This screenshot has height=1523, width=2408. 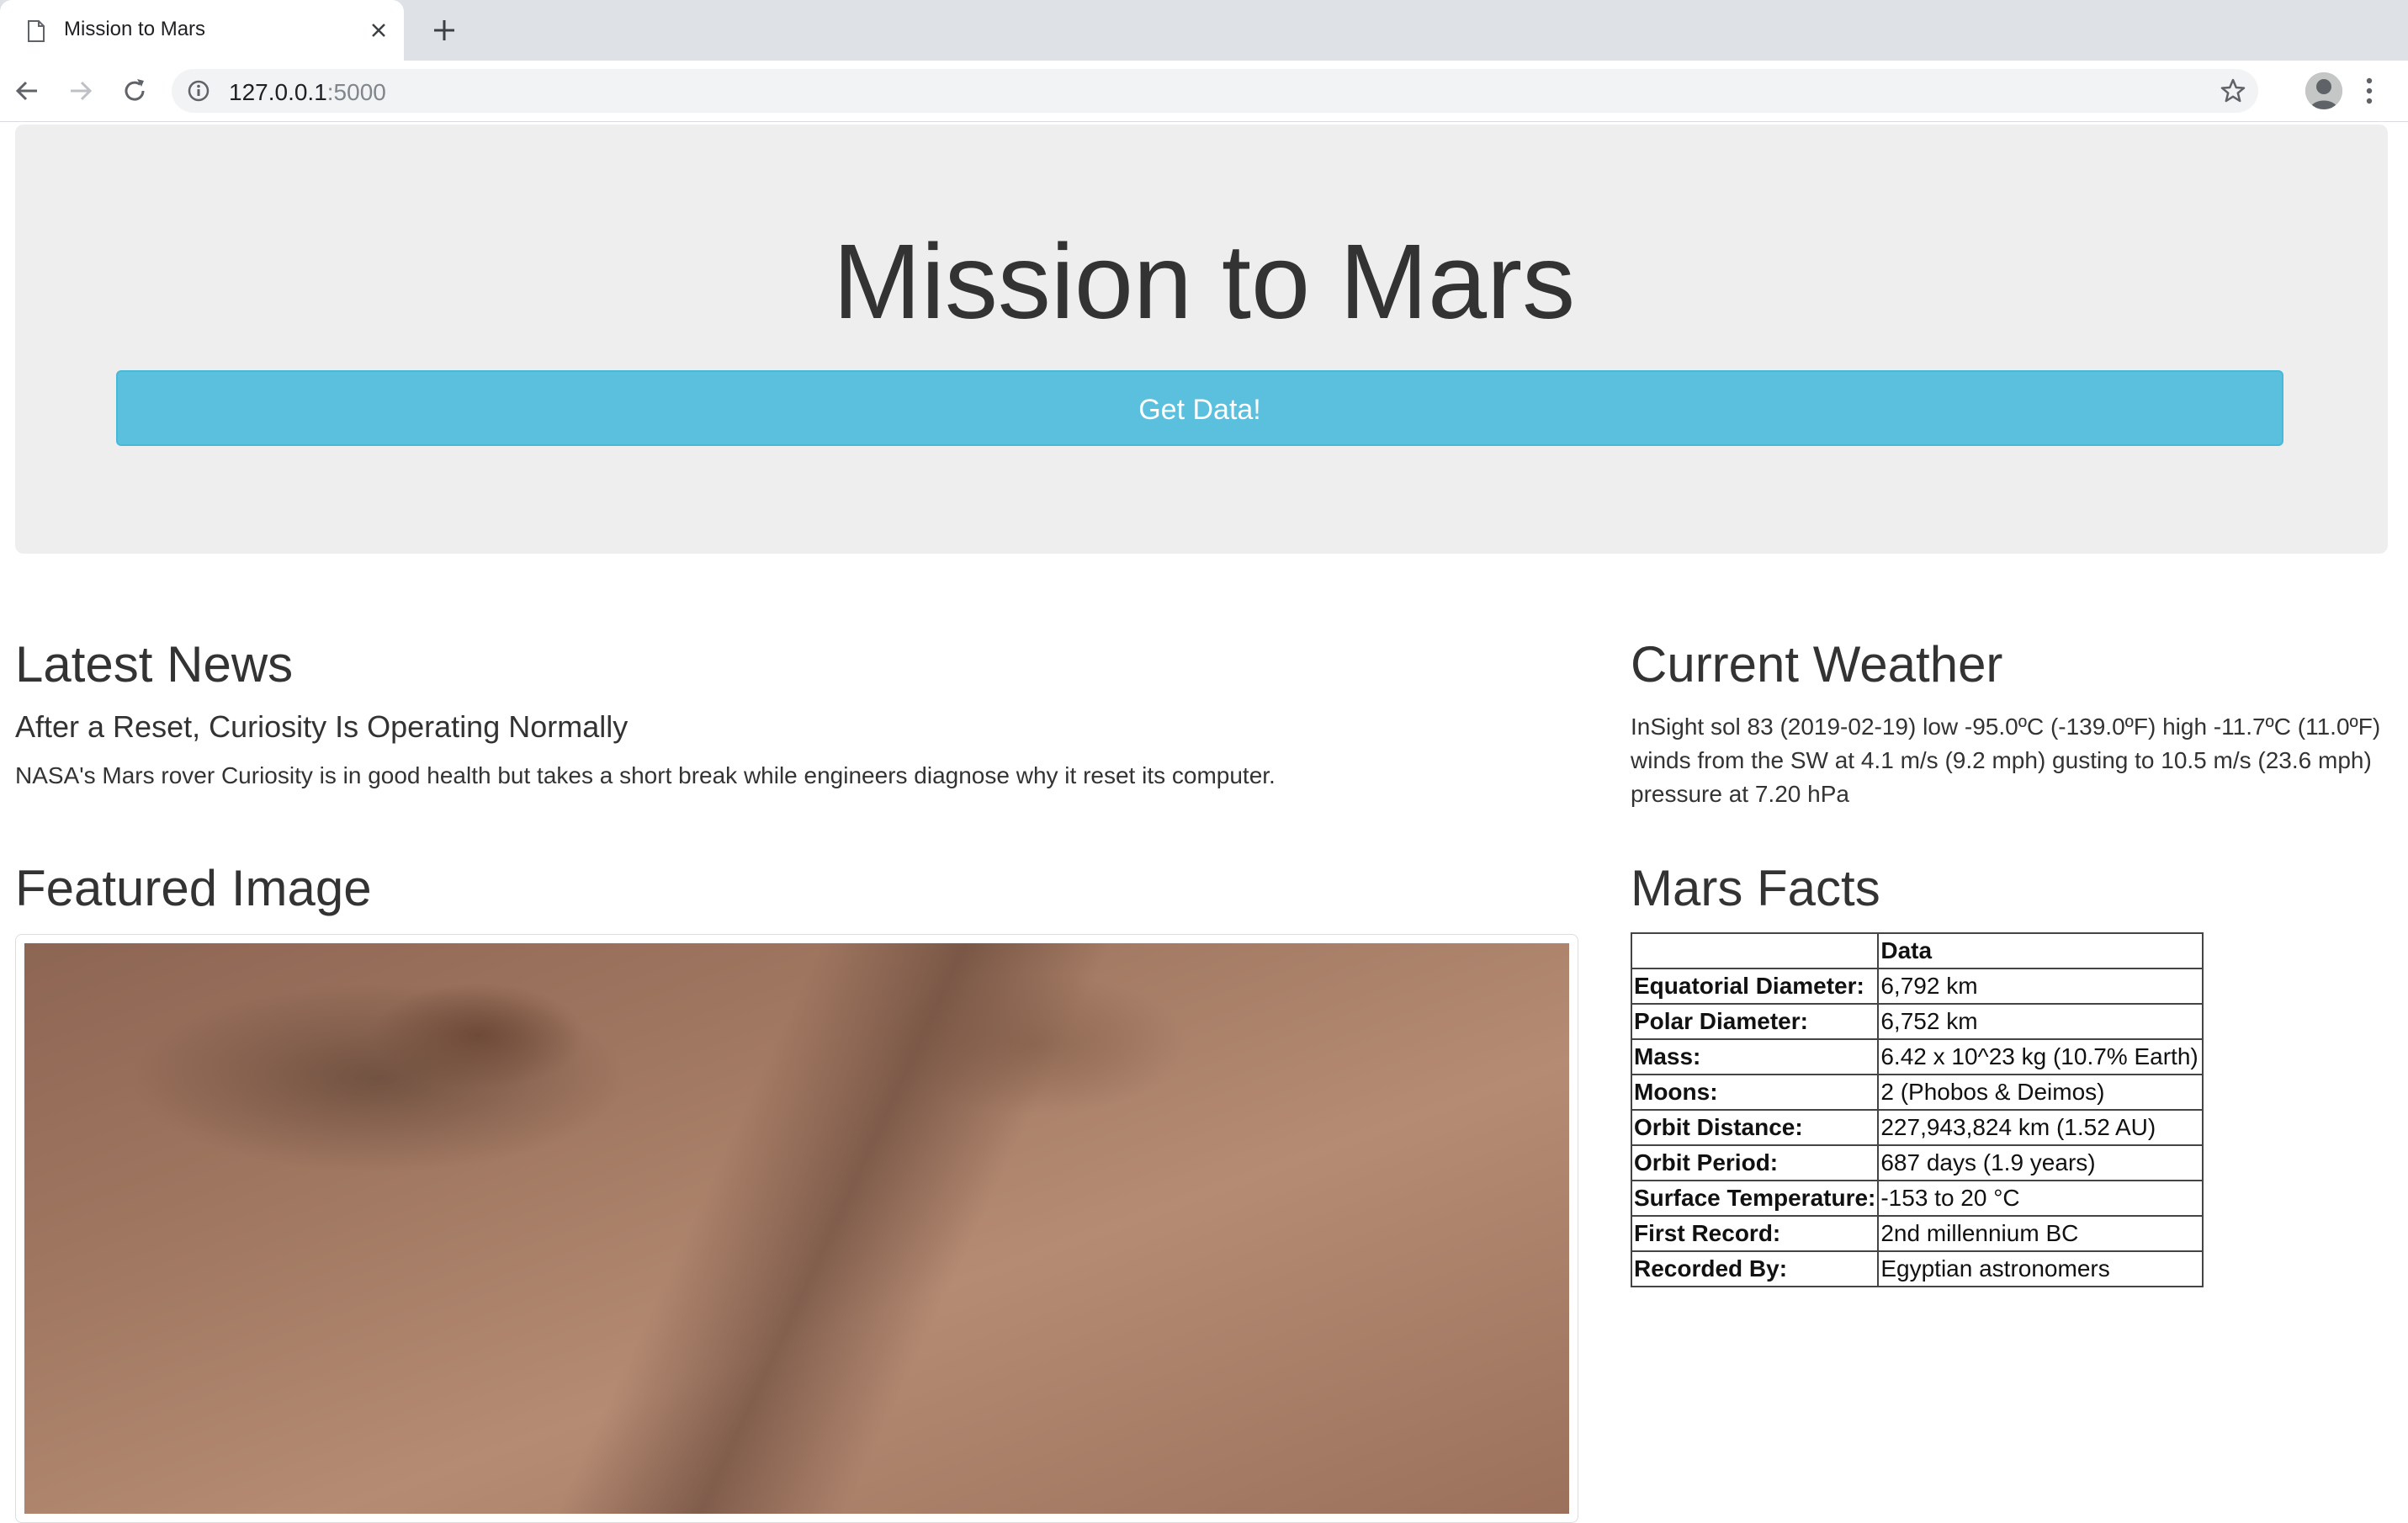 I want to click on table-header-cell: Data, so click(x=2040, y=950).